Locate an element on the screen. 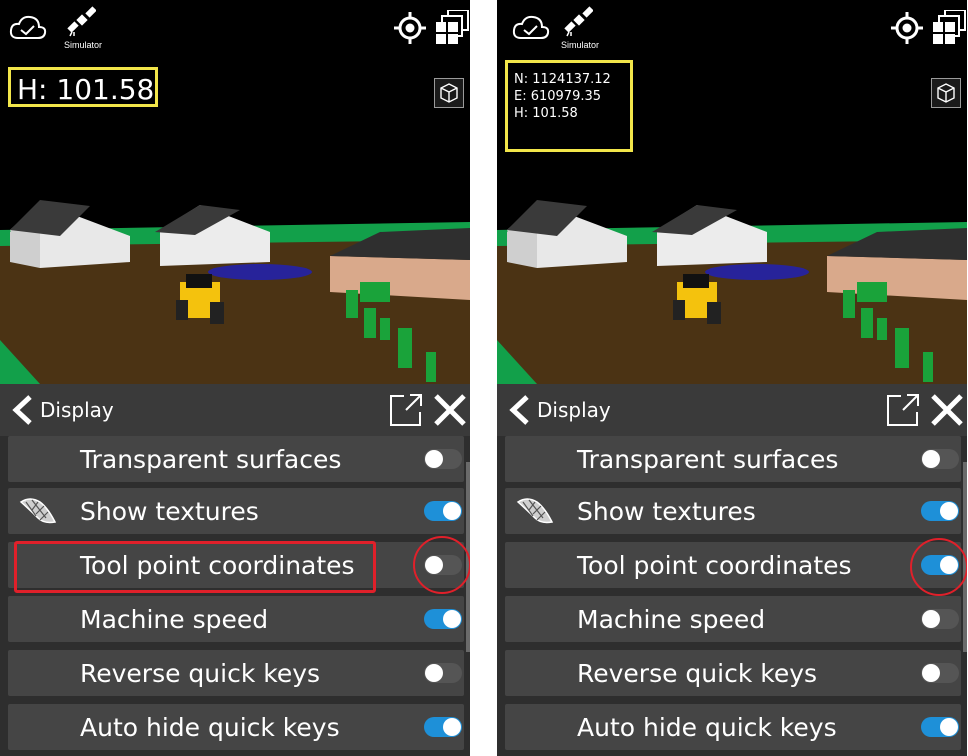  hud-line-northing: N: 1124137.12 is located at coordinates (562, 79).